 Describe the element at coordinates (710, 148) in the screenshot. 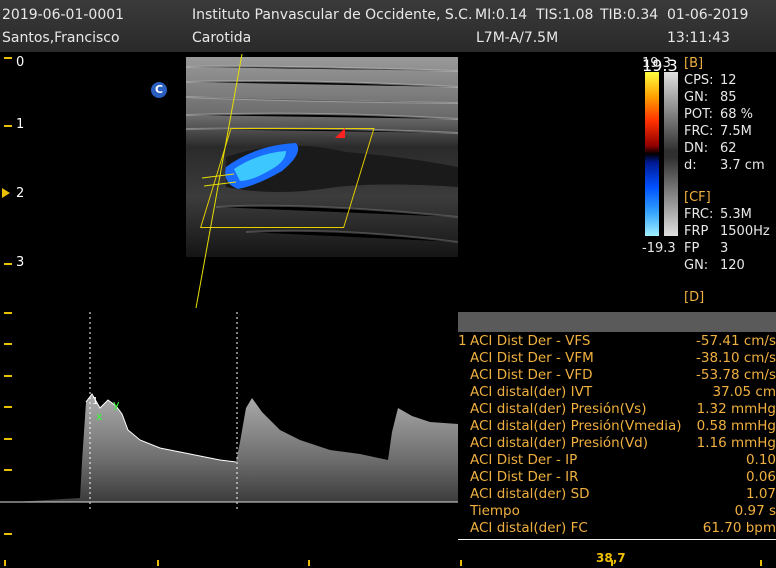

I see `b-param-row: DN: 62` at that location.